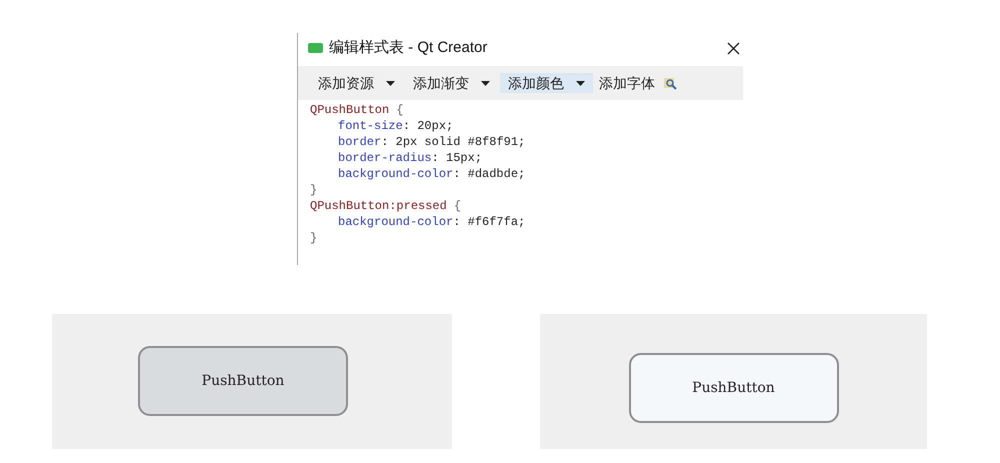 The width and height of the screenshot is (1000, 463). I want to click on code-value: : #f6f7fa;, so click(489, 222).